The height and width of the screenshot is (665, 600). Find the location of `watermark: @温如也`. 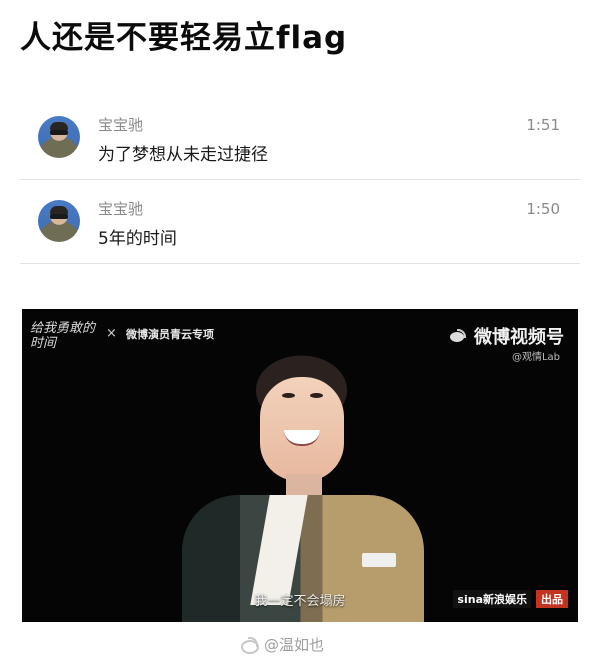

watermark: @温如也 is located at coordinates (305, 644).